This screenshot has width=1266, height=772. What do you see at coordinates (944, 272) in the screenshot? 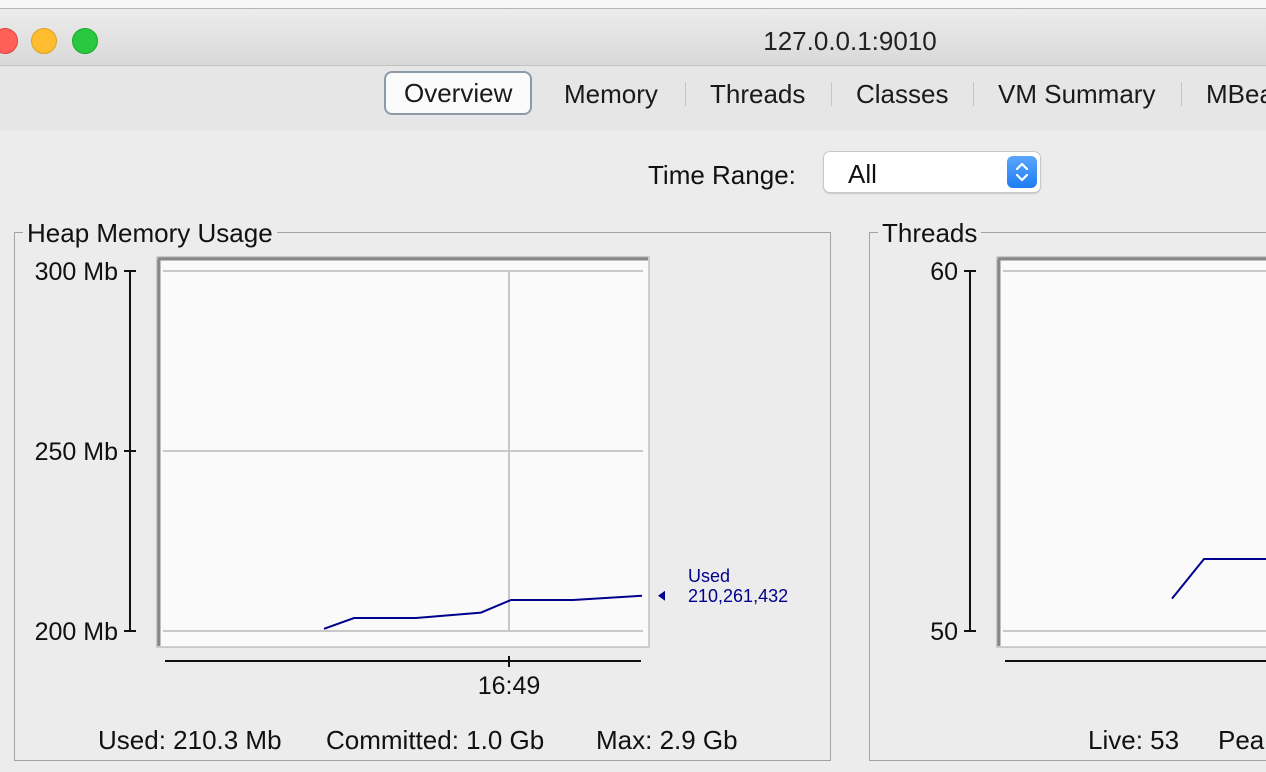
I see `threads-y-tick-label: 60` at bounding box center [944, 272].